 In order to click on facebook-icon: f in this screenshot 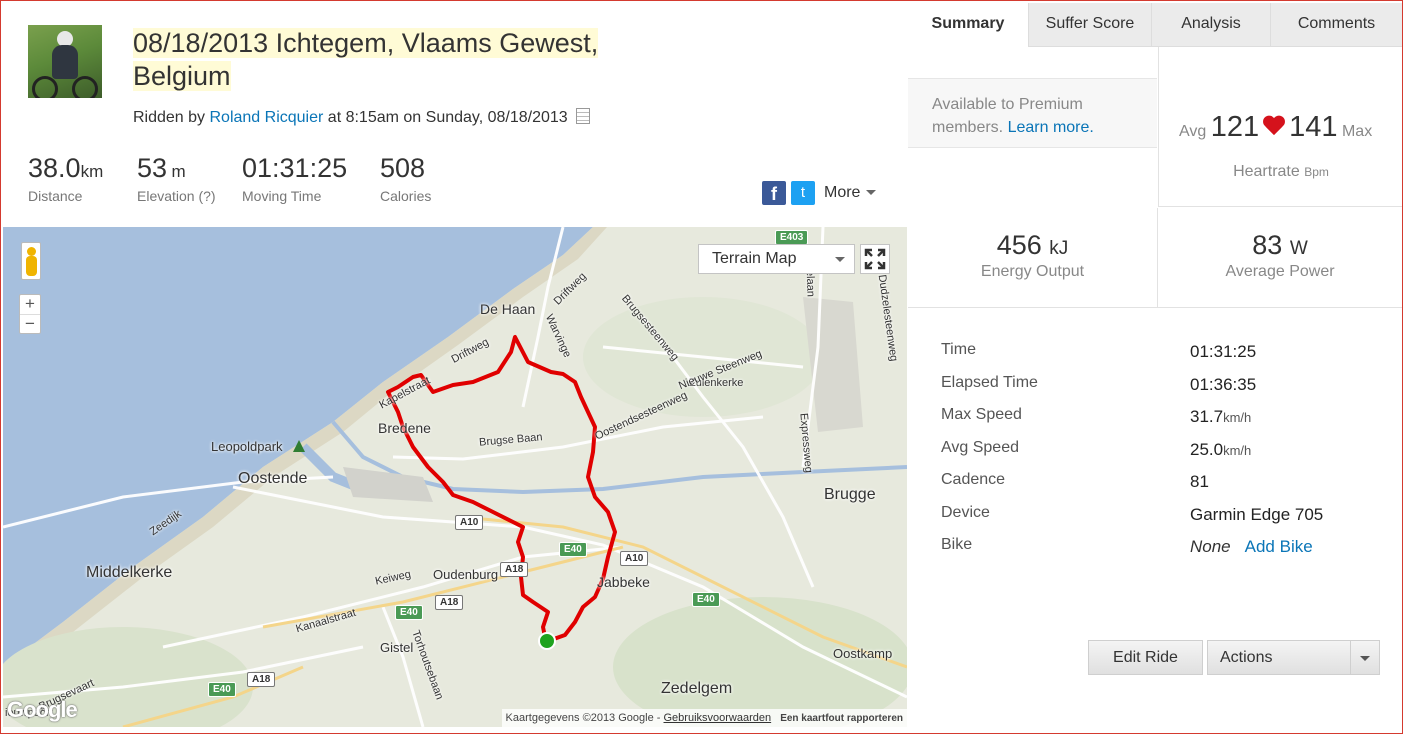, I will do `click(774, 193)`.